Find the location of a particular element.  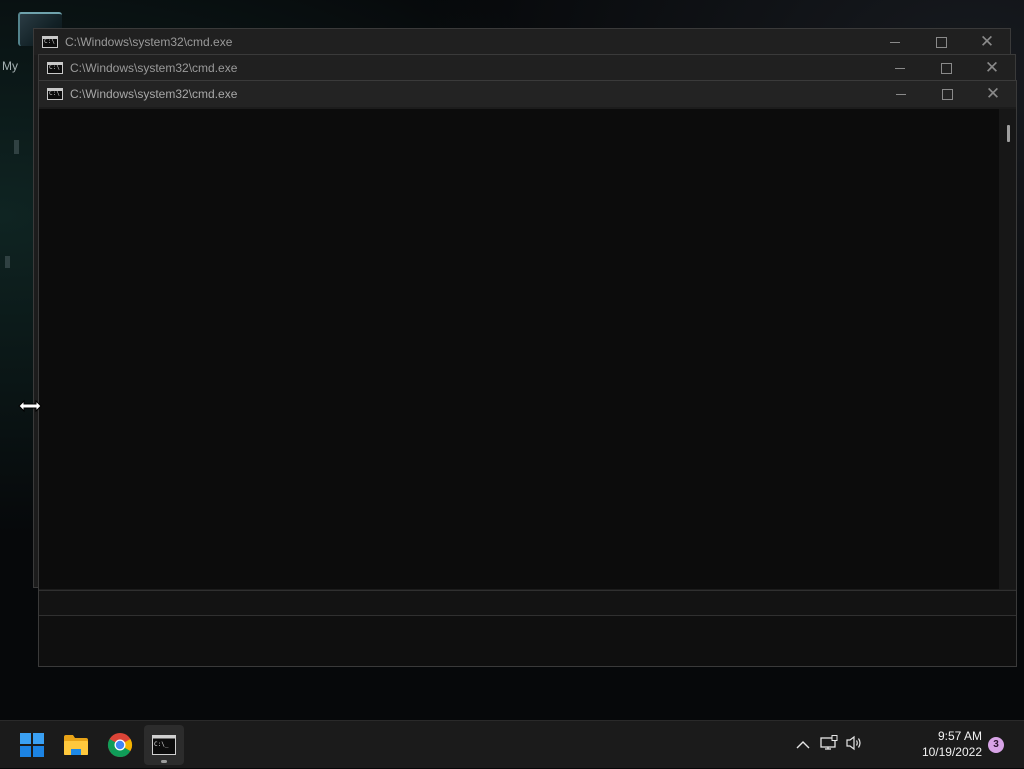

system-tray is located at coordinates (830, 745).